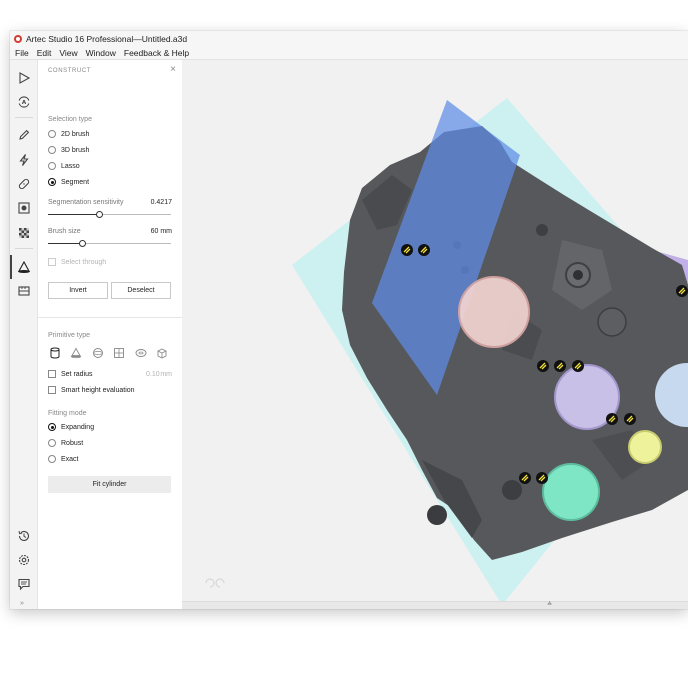  I want to click on menu-feedback-help: Feedback & Help, so click(156, 53).